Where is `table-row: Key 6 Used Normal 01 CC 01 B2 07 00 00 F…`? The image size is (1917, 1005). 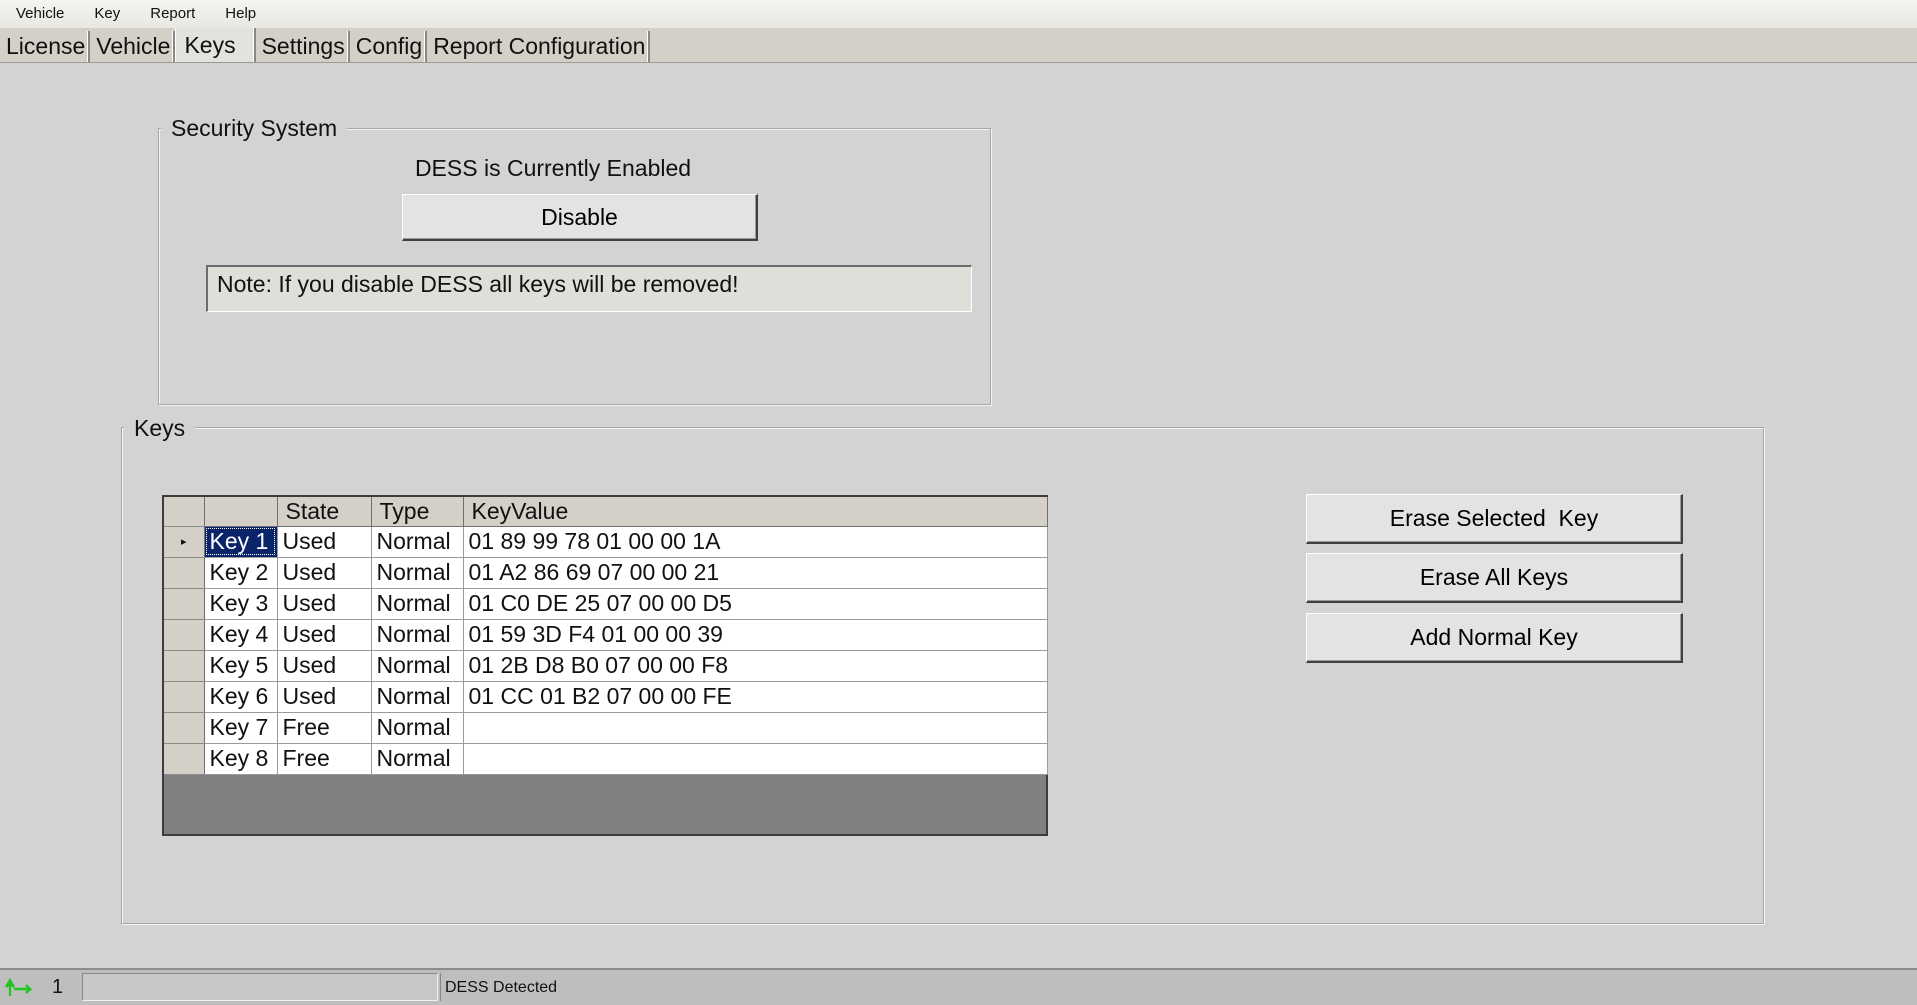
table-row: Key 6 Used Normal 01 CC 01 B2 07 00 00 F… is located at coordinates (606, 697).